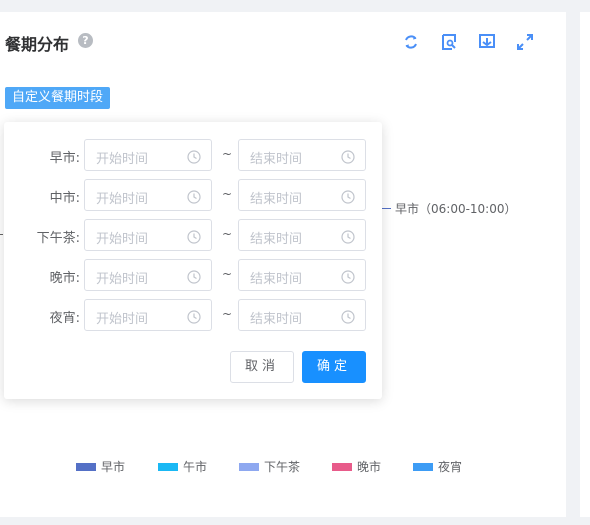 Image resolution: width=590 pixels, height=525 pixels. I want to click on period-row: 中市: 开始时间 ~ 结束时间, so click(193, 195).